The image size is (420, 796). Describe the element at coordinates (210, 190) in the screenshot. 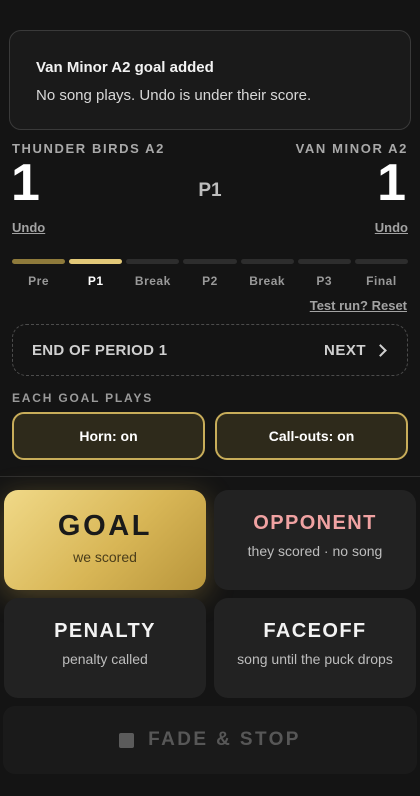

I see `current-period: P1` at that location.